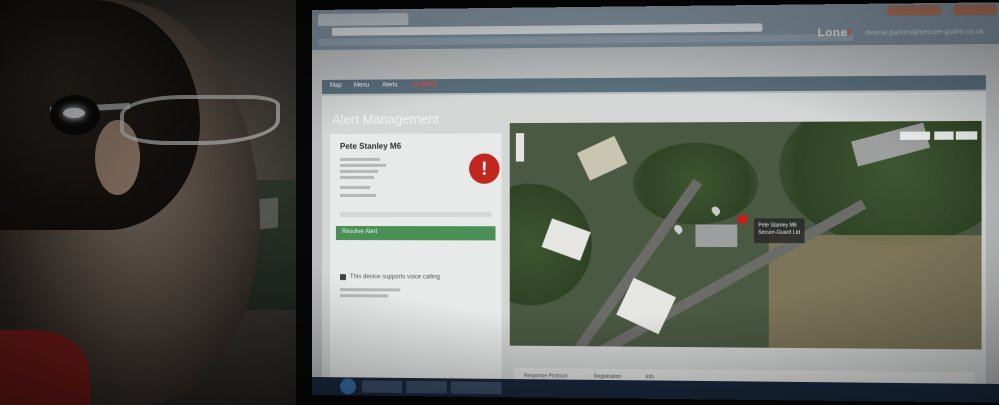  What do you see at coordinates (913, 10) in the screenshot?
I see `top-right-button` at bounding box center [913, 10].